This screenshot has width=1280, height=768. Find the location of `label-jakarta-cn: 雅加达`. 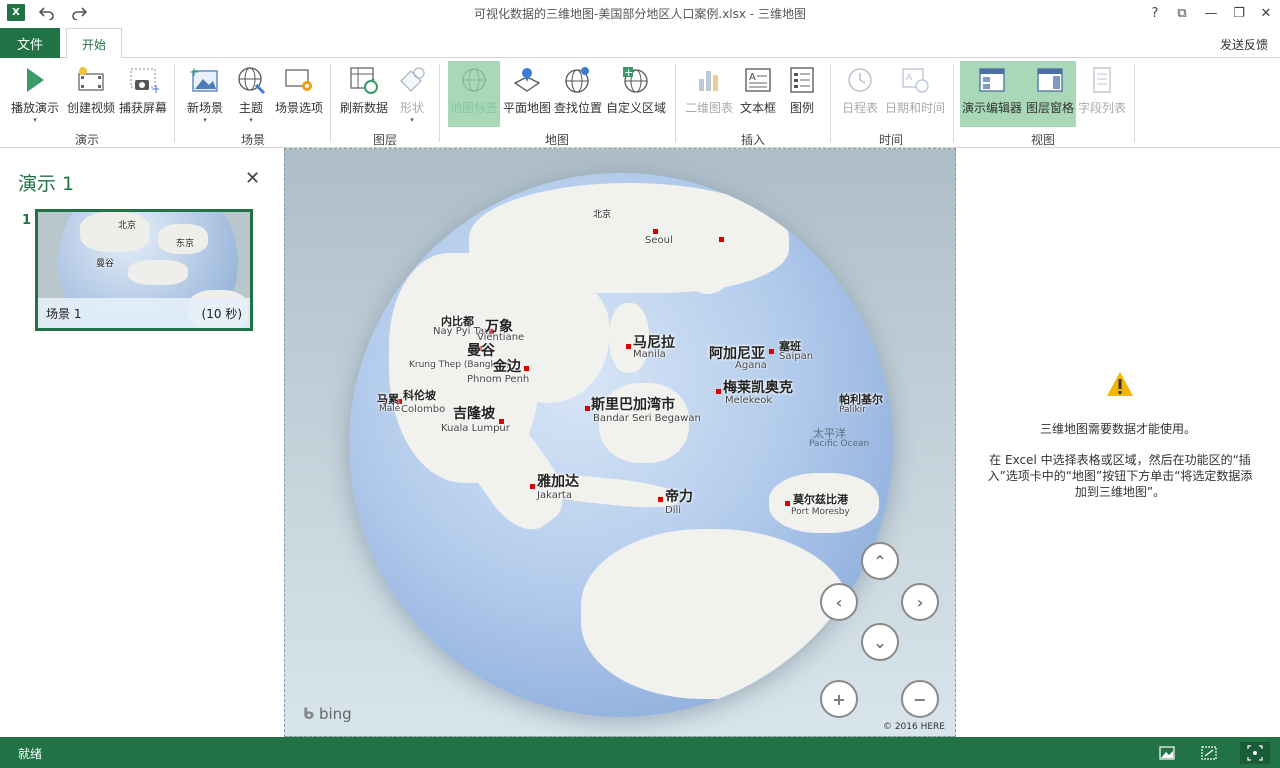

label-jakarta-cn: 雅加达 is located at coordinates (558, 482).